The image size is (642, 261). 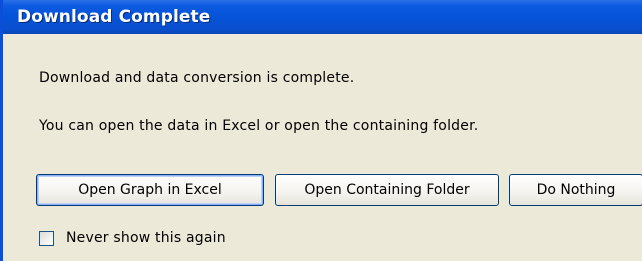 What do you see at coordinates (150, 190) in the screenshot?
I see `open-graph-in-excel-button: Open Graph in Excel` at bounding box center [150, 190].